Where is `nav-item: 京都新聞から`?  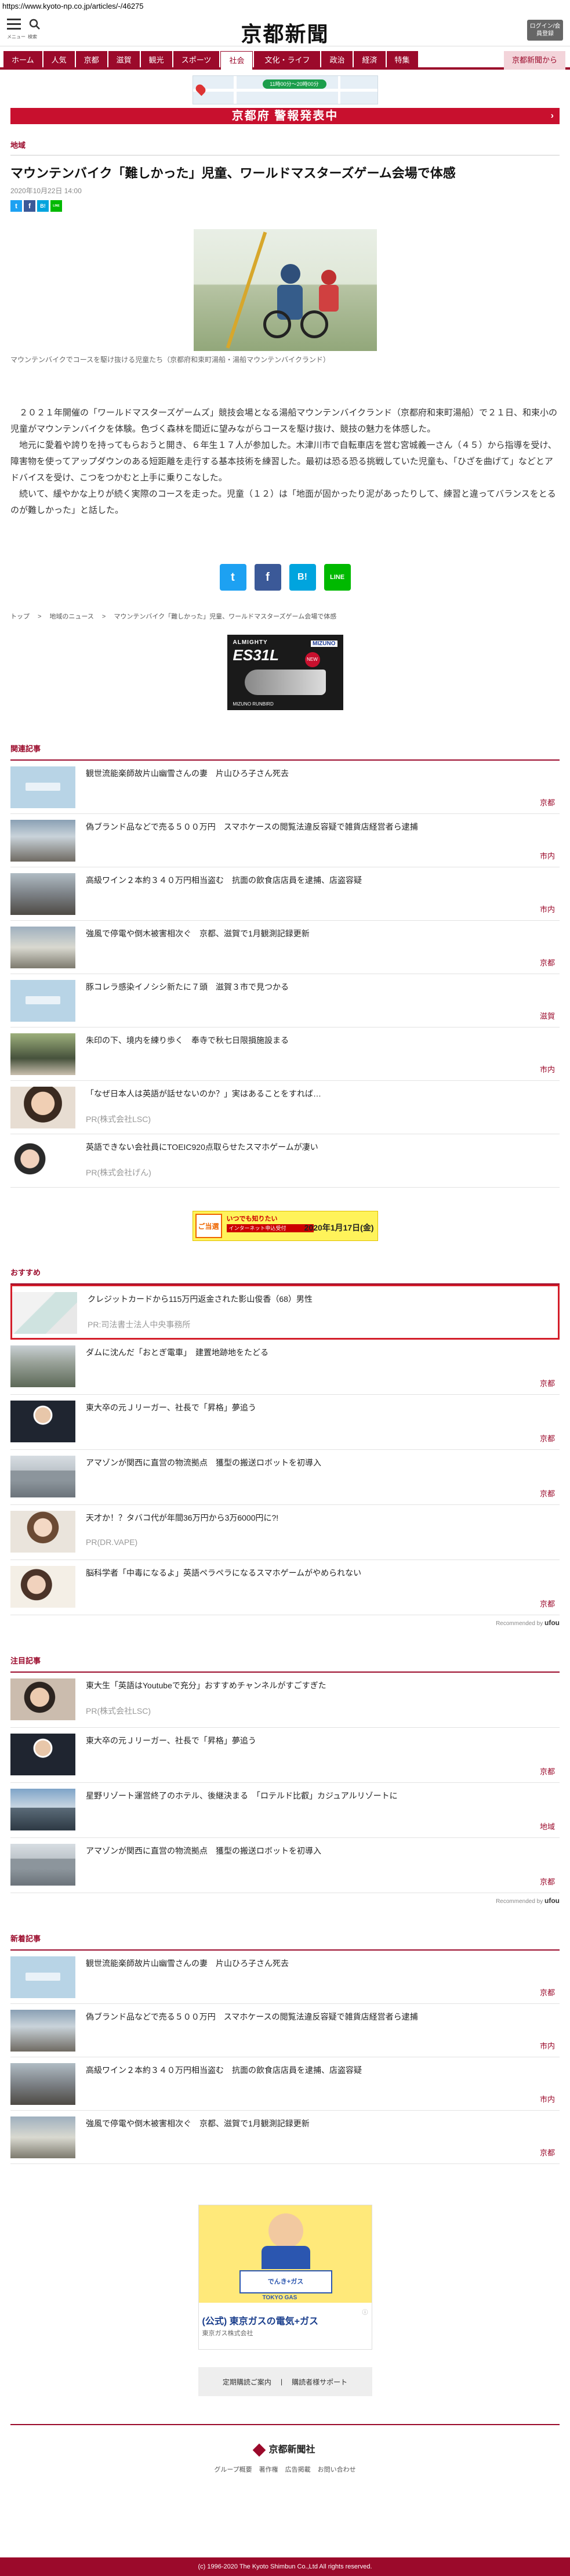
nav-item: 京都新聞から is located at coordinates (534, 60).